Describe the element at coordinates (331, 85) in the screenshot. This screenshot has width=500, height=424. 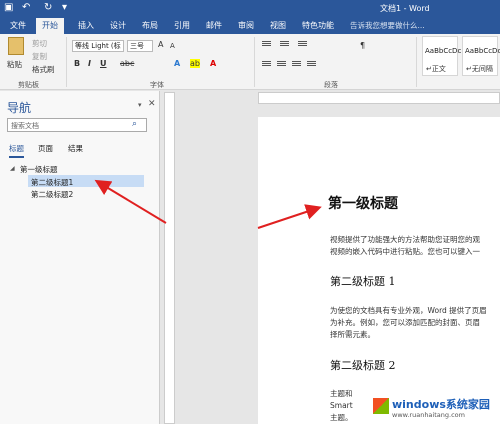
I see `paragraph-group-label: 段落` at that location.